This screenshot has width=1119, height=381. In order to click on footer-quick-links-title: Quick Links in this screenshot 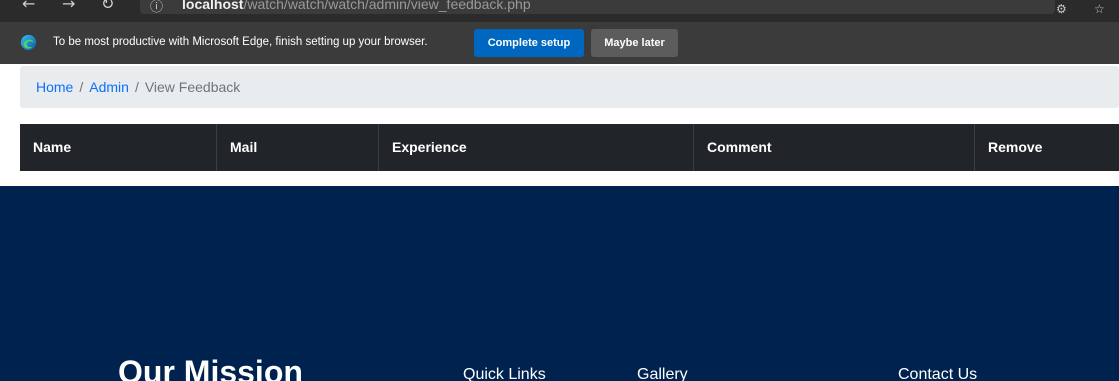, I will do `click(504, 373)`.